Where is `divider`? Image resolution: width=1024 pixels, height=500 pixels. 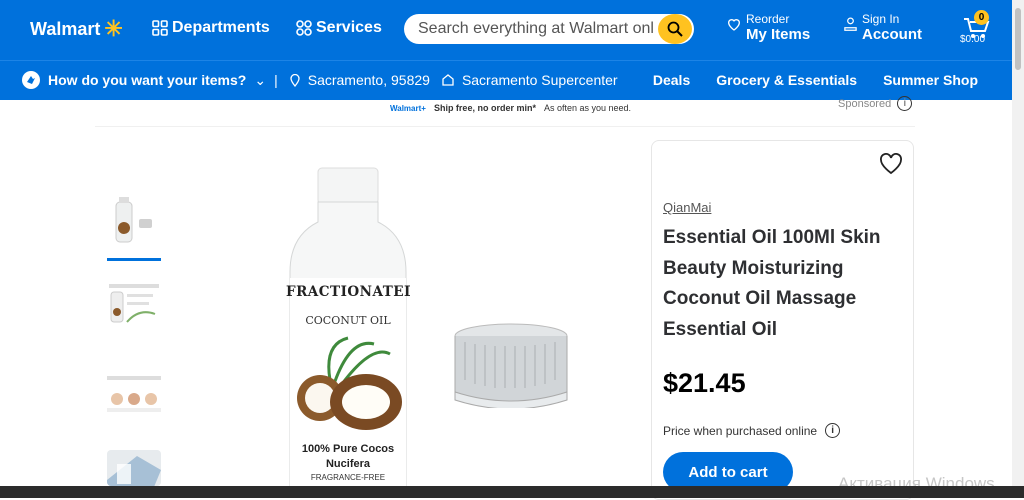
divider is located at coordinates (505, 126).